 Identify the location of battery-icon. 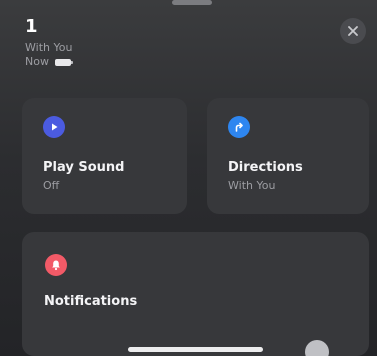
(63, 62).